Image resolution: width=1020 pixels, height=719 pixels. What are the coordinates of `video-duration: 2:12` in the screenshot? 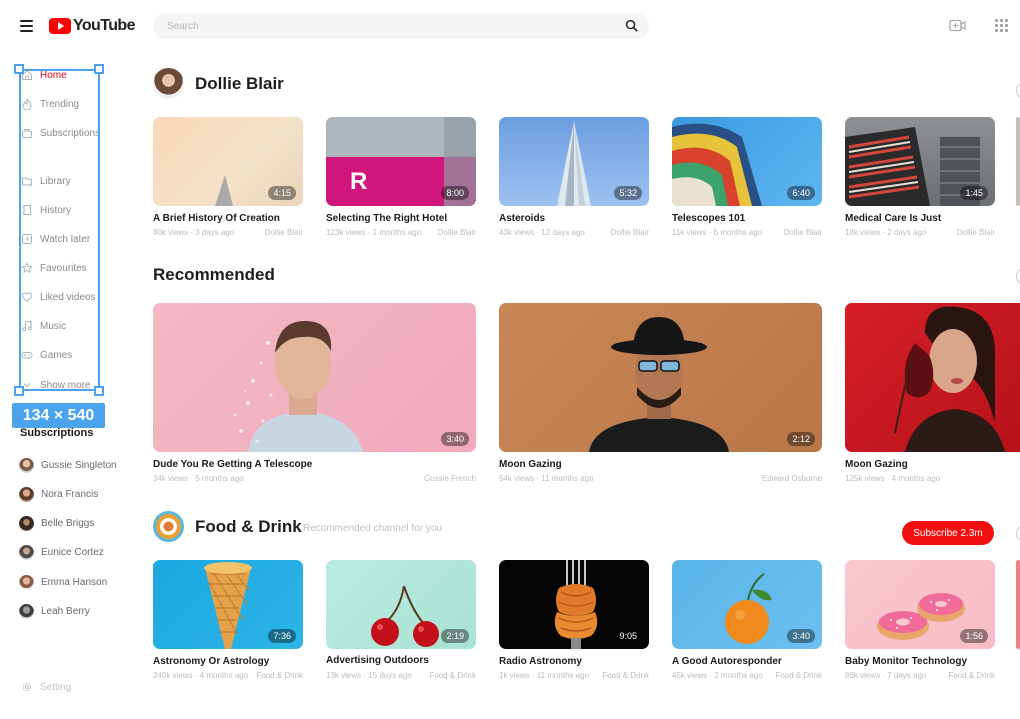 It's located at (801, 439).